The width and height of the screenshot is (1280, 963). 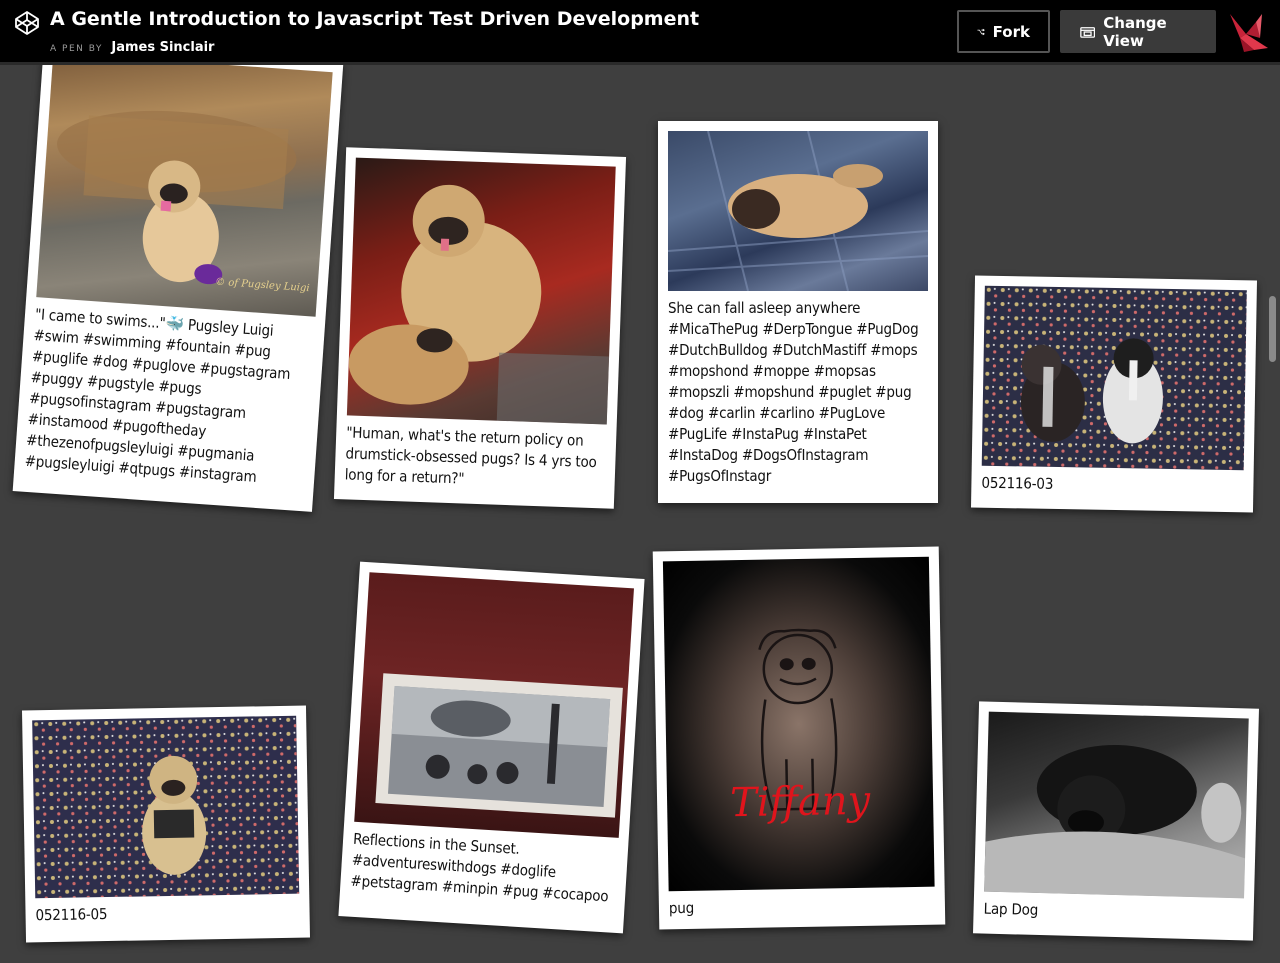 I want to click on pugs-on-sofa-photo, so click(x=481, y=291).